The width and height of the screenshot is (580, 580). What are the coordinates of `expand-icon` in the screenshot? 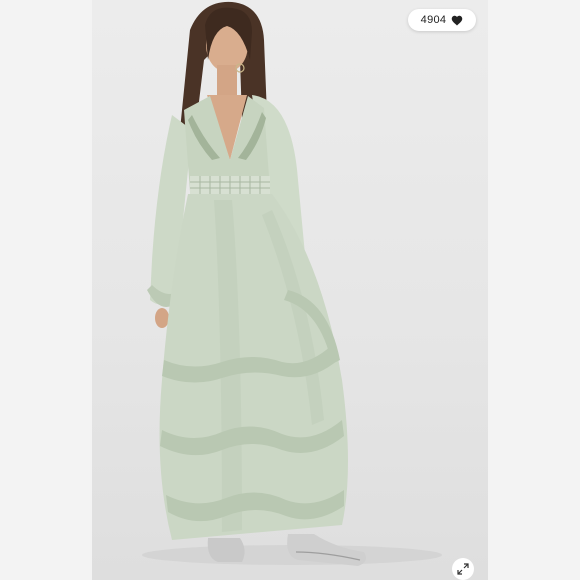 It's located at (463, 569).